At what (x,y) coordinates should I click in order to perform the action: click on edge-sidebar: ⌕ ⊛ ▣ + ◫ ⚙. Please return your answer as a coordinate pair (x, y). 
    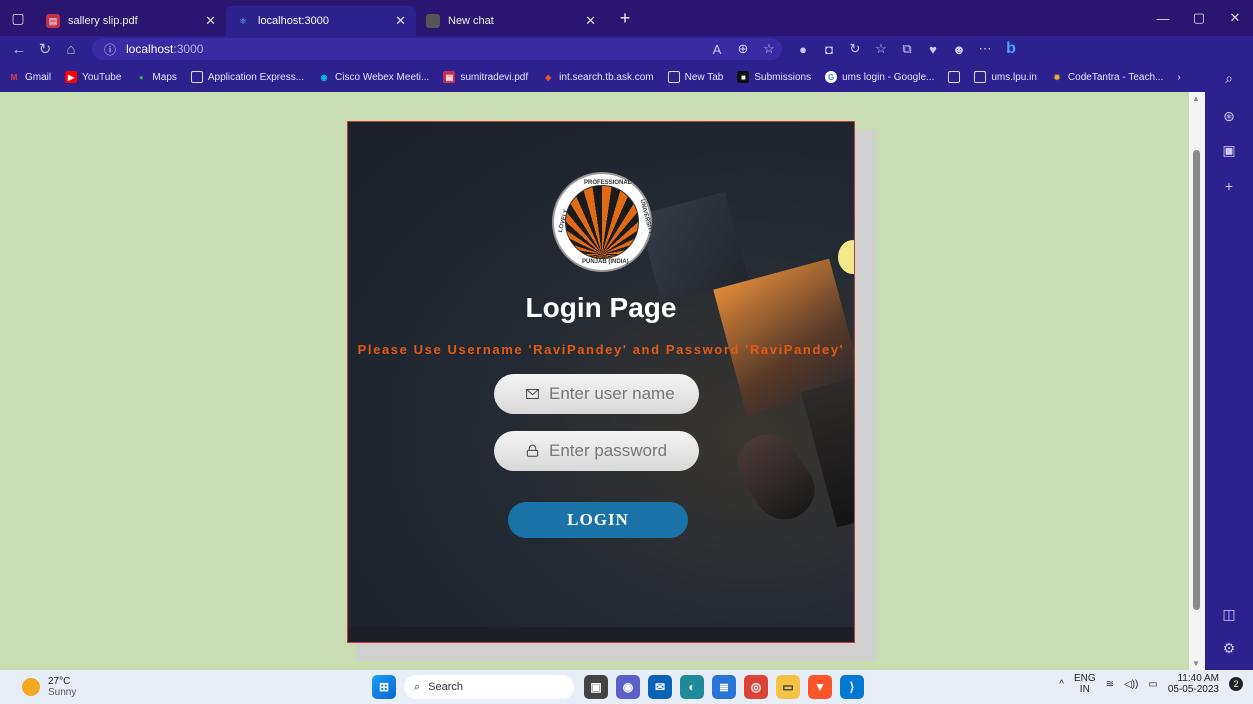
    Looking at the image, I should click on (1229, 353).